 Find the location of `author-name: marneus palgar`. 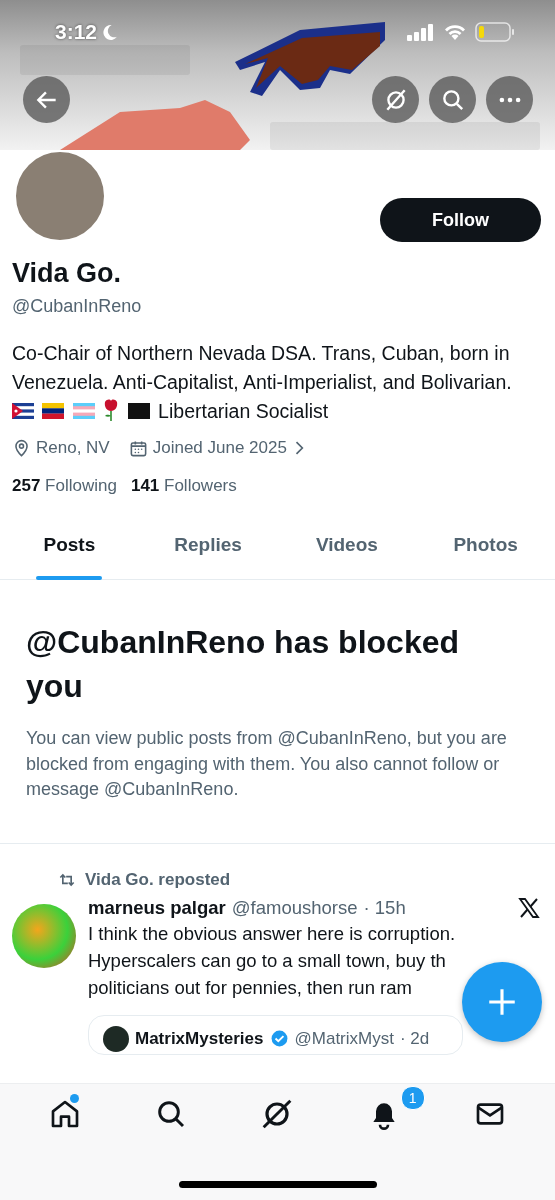

author-name: marneus palgar is located at coordinates (157, 907).